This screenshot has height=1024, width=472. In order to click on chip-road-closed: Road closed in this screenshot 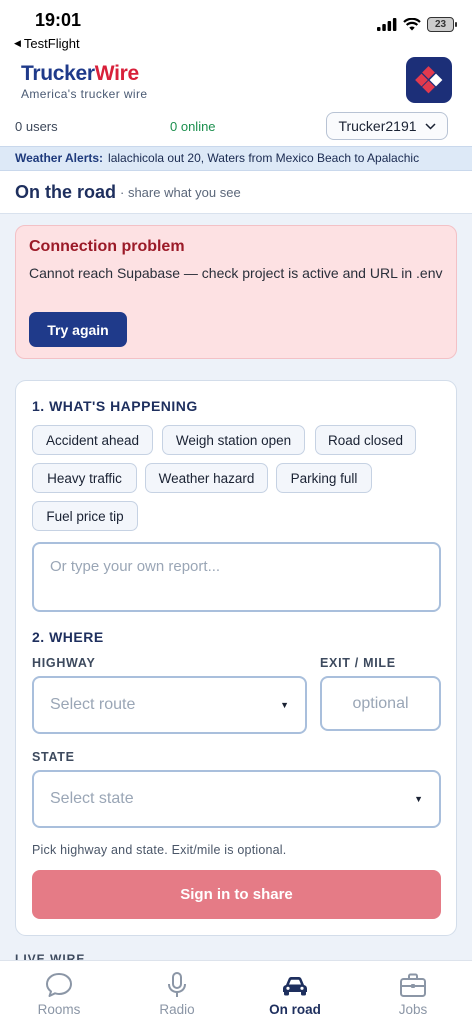, I will do `click(365, 440)`.